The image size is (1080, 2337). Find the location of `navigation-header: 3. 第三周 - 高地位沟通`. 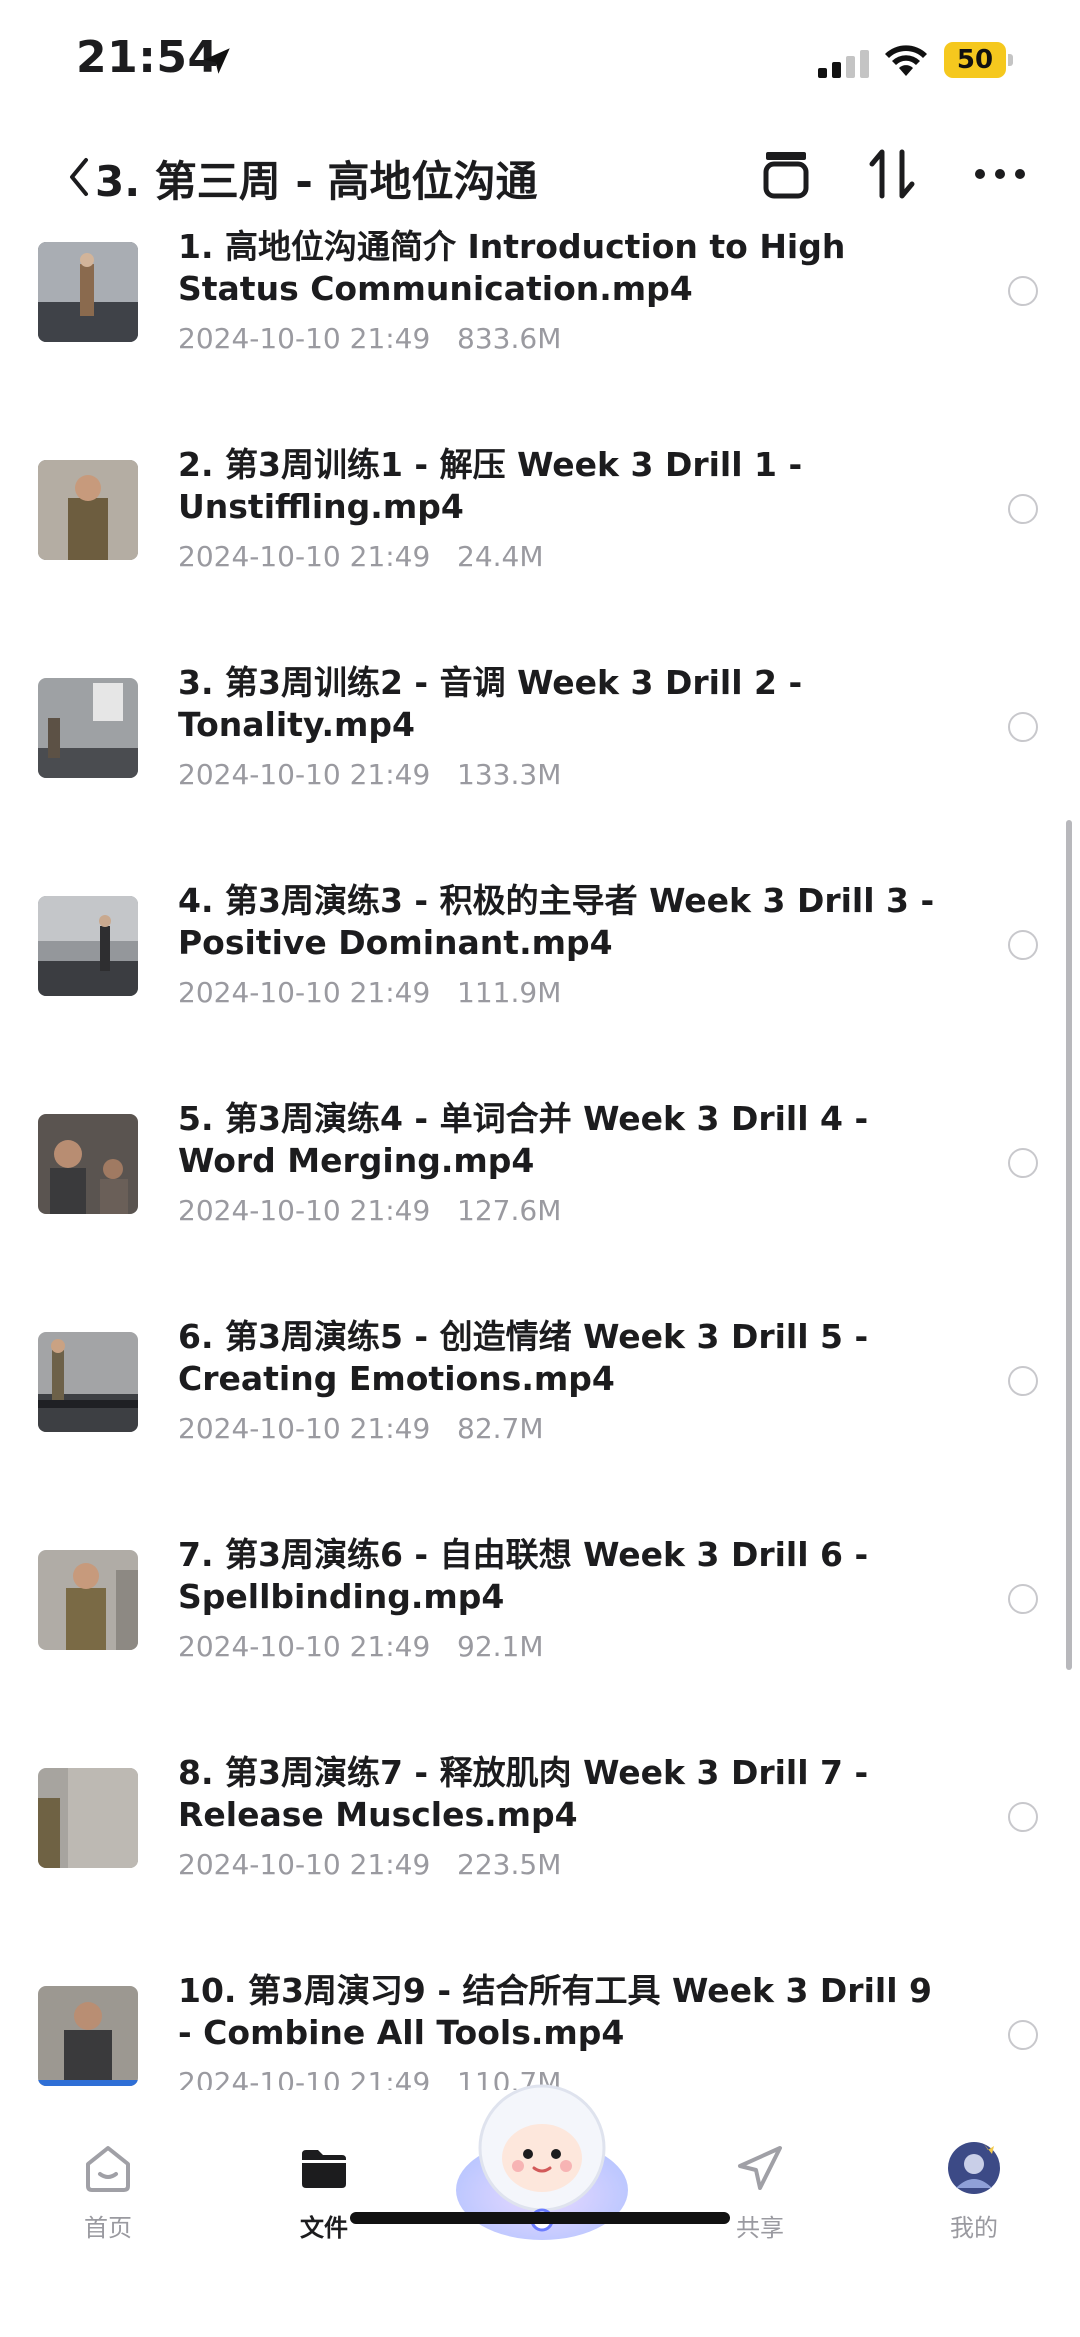

navigation-header: 3. 第三周 - 高地位沟通 is located at coordinates (540, 180).